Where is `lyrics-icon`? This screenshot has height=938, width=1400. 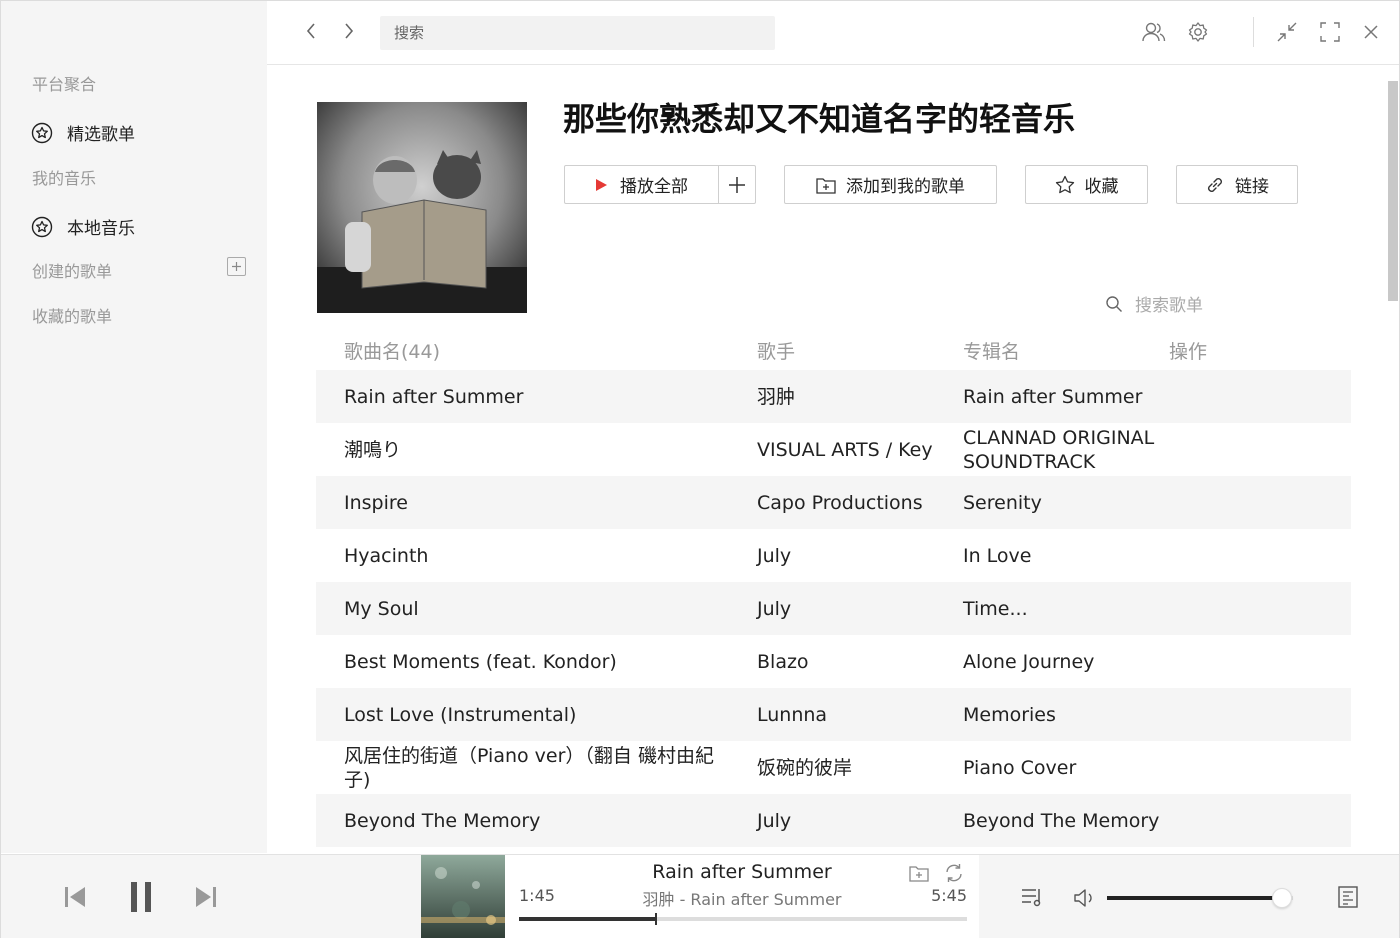 lyrics-icon is located at coordinates (1348, 897).